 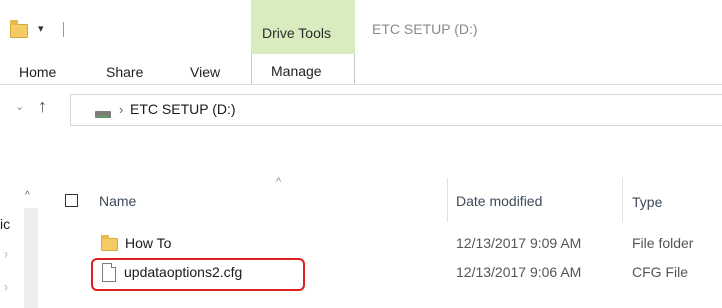 I want to click on file-date-modified: 12/13/2017 9:09 AM, so click(x=519, y=243).